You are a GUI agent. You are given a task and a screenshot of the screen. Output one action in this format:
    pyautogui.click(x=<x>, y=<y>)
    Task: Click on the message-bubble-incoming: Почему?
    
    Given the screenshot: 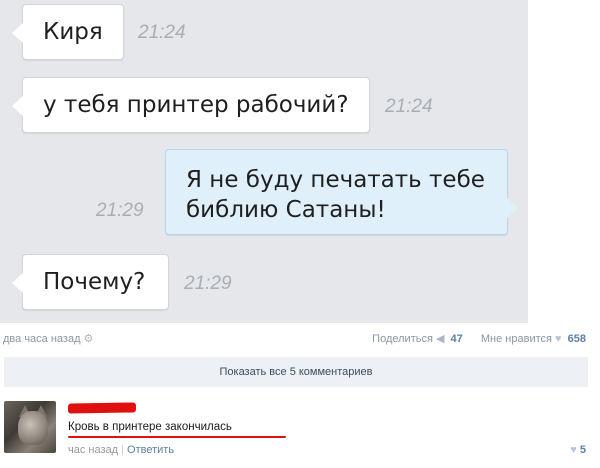 What is the action you would take?
    pyautogui.click(x=90, y=282)
    